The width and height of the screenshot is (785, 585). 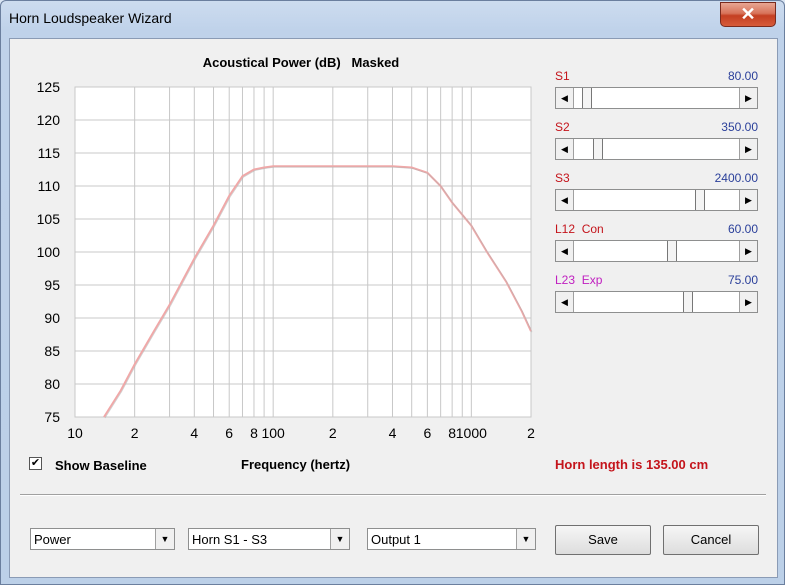 What do you see at coordinates (562, 76) in the screenshot?
I see `slider-label: S1` at bounding box center [562, 76].